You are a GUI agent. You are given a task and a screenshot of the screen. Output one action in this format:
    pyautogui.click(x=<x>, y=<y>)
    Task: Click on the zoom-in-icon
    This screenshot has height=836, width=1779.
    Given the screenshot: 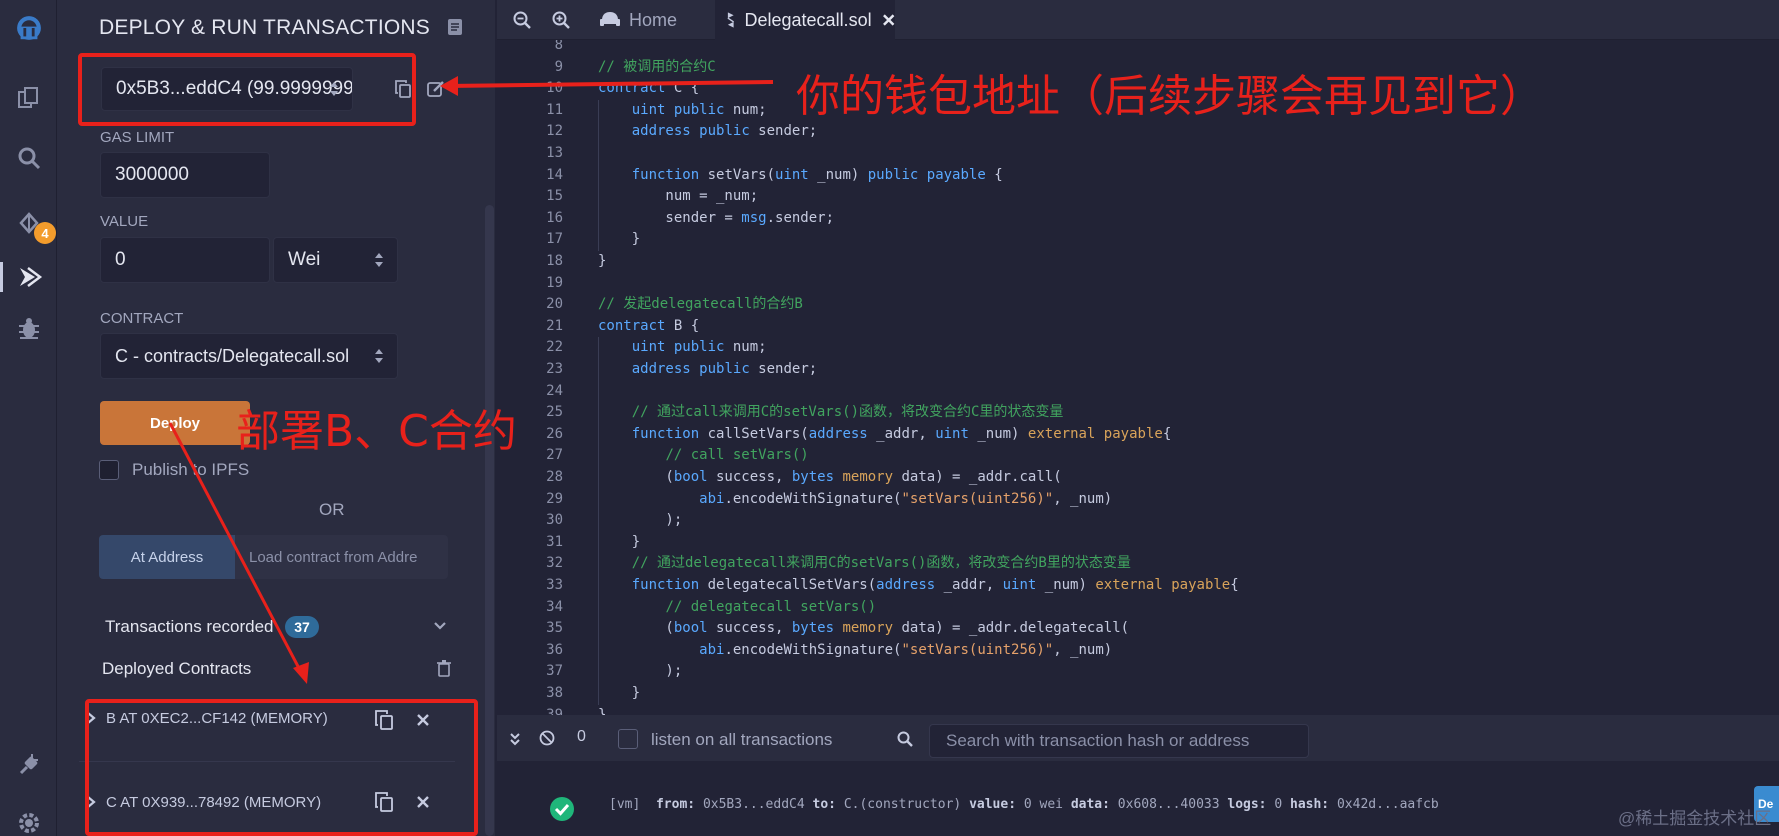 What is the action you would take?
    pyautogui.click(x=561, y=20)
    